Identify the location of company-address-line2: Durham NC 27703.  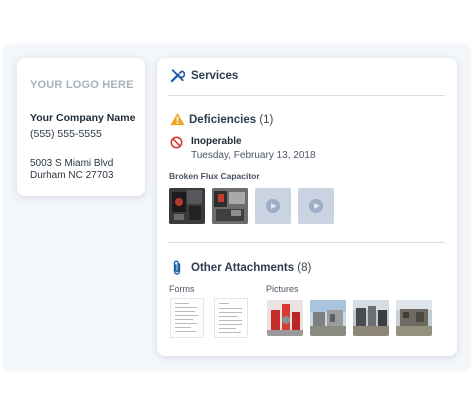
(72, 175).